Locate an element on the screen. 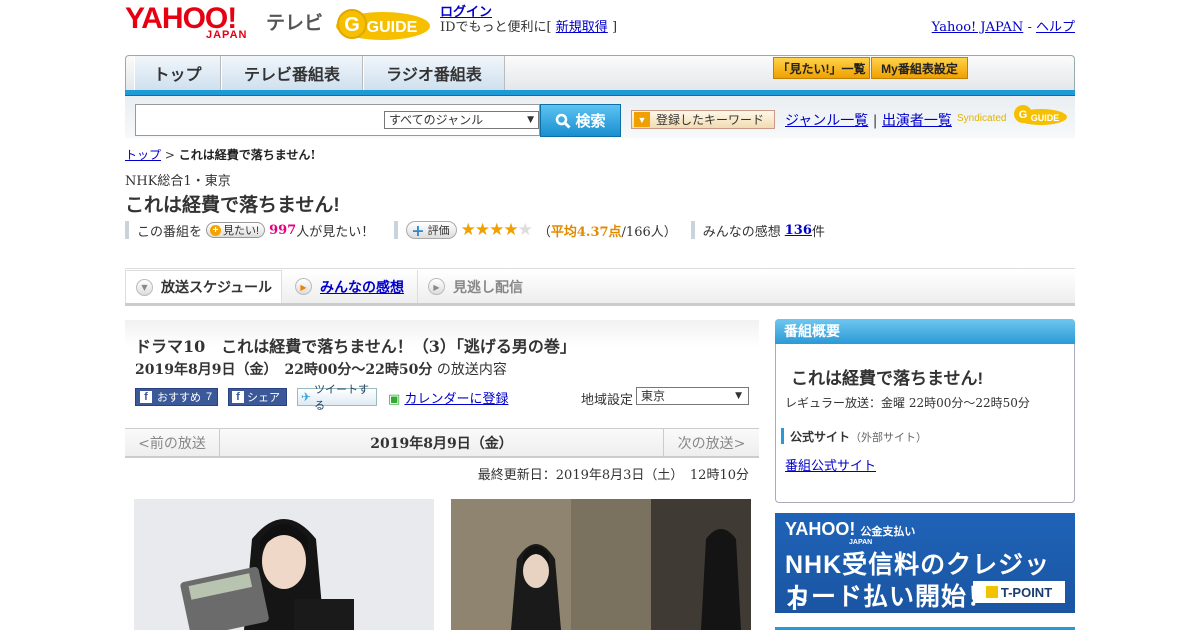 This screenshot has height=630, width=1200. nav-tab-top: トップ is located at coordinates (177, 73).